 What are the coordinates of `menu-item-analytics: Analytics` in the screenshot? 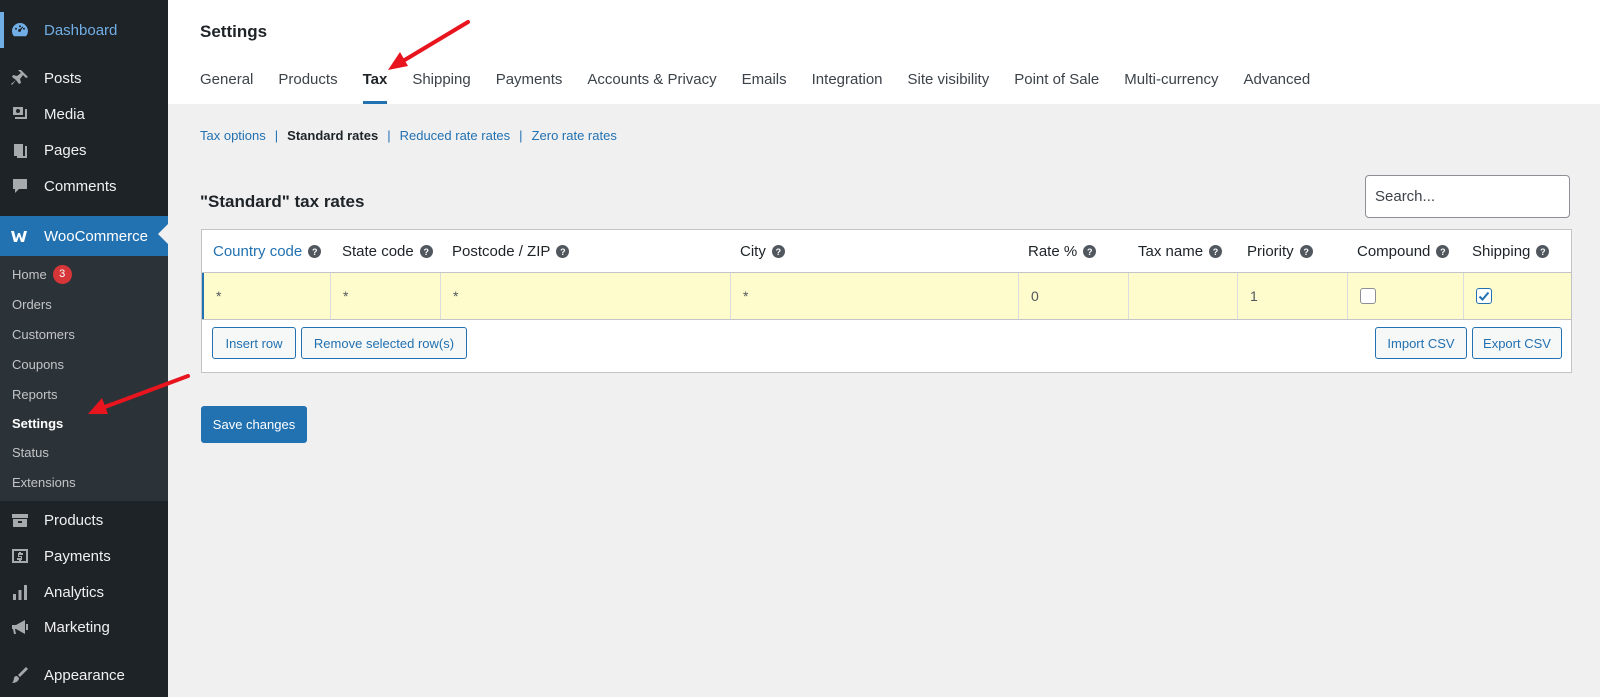 It's located at (84, 592).